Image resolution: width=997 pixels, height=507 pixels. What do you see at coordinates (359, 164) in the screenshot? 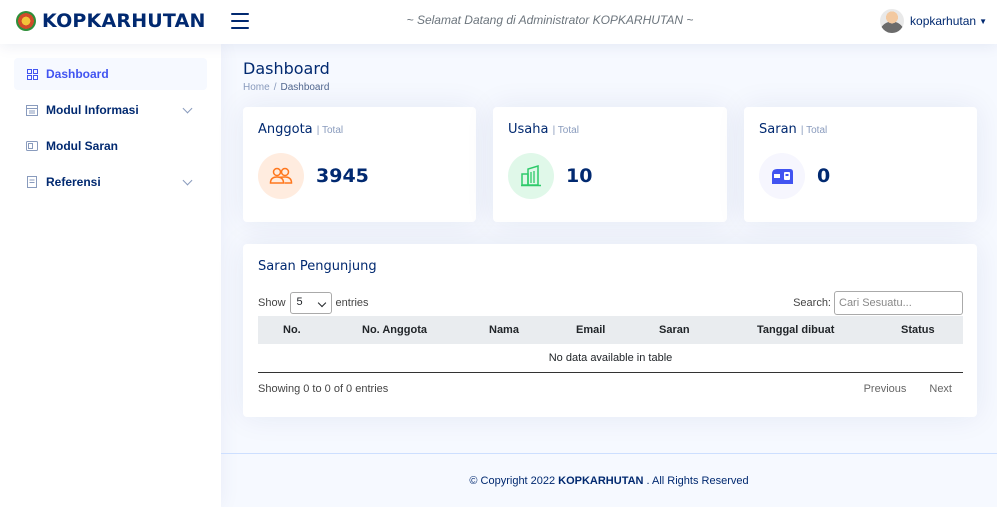
I see `anggota-card: Anggota | Total 3945` at bounding box center [359, 164].